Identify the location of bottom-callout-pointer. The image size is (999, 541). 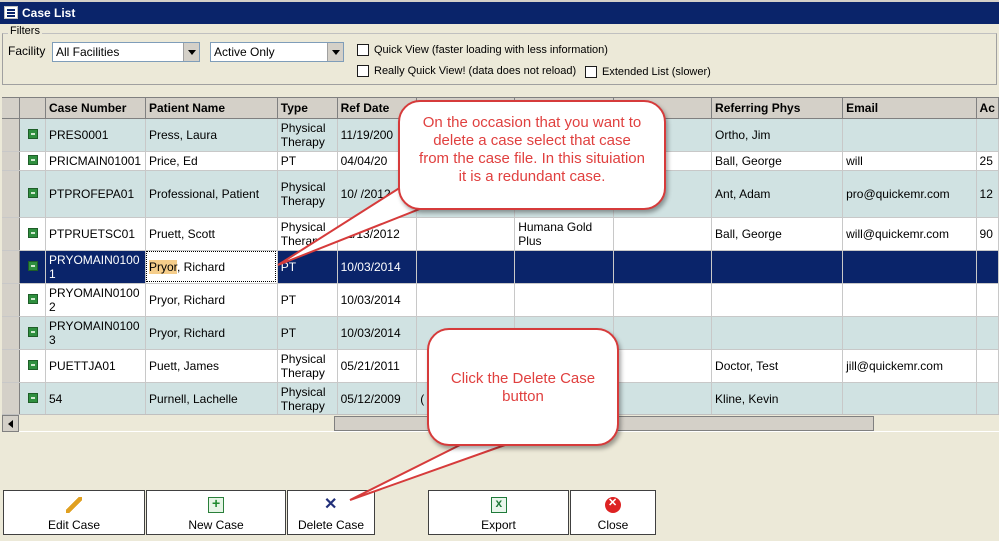
(427, 469).